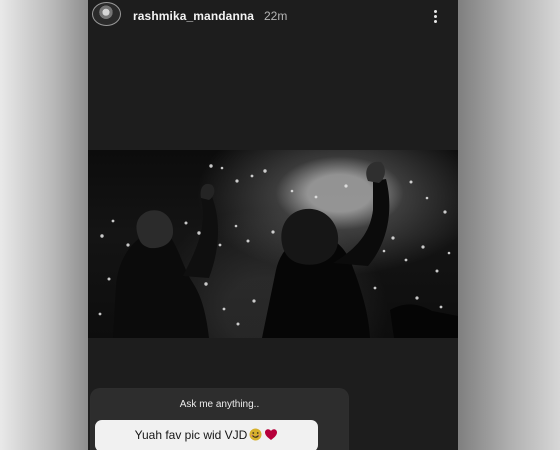 The width and height of the screenshot is (560, 450). What do you see at coordinates (191, 435) in the screenshot?
I see `answer-text: Yuah fav pic wid VJD` at bounding box center [191, 435].